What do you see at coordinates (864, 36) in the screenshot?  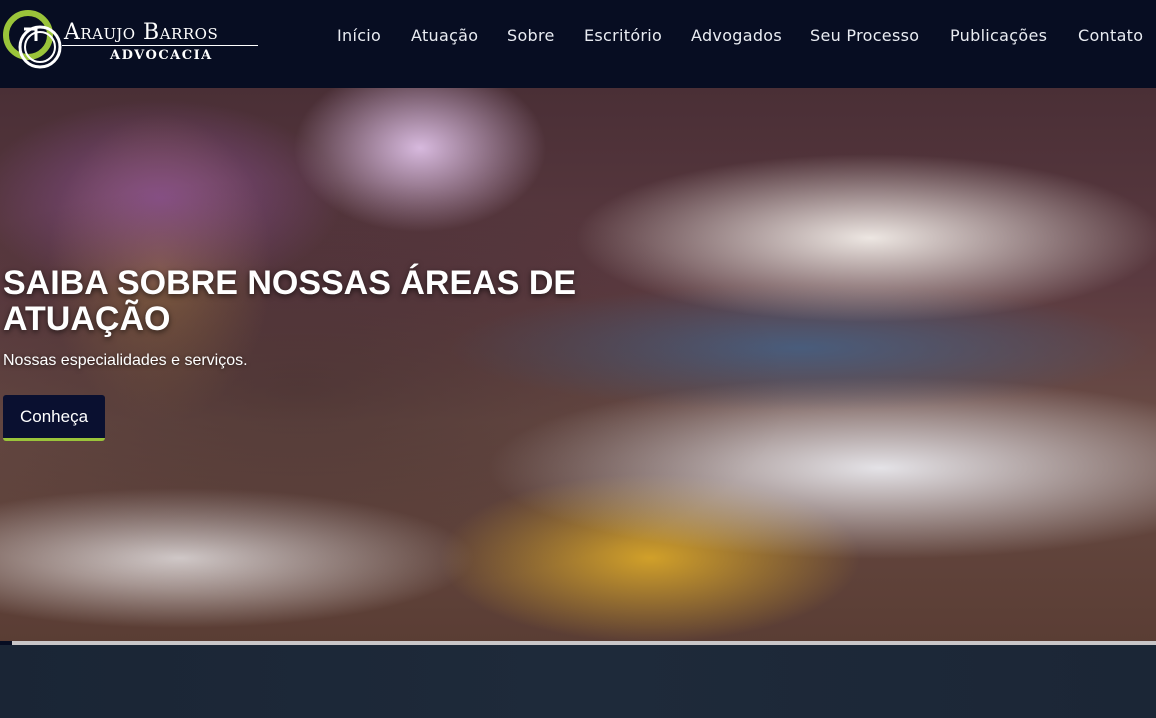 I see `nav-item-seu-processo: Seu Processo` at bounding box center [864, 36].